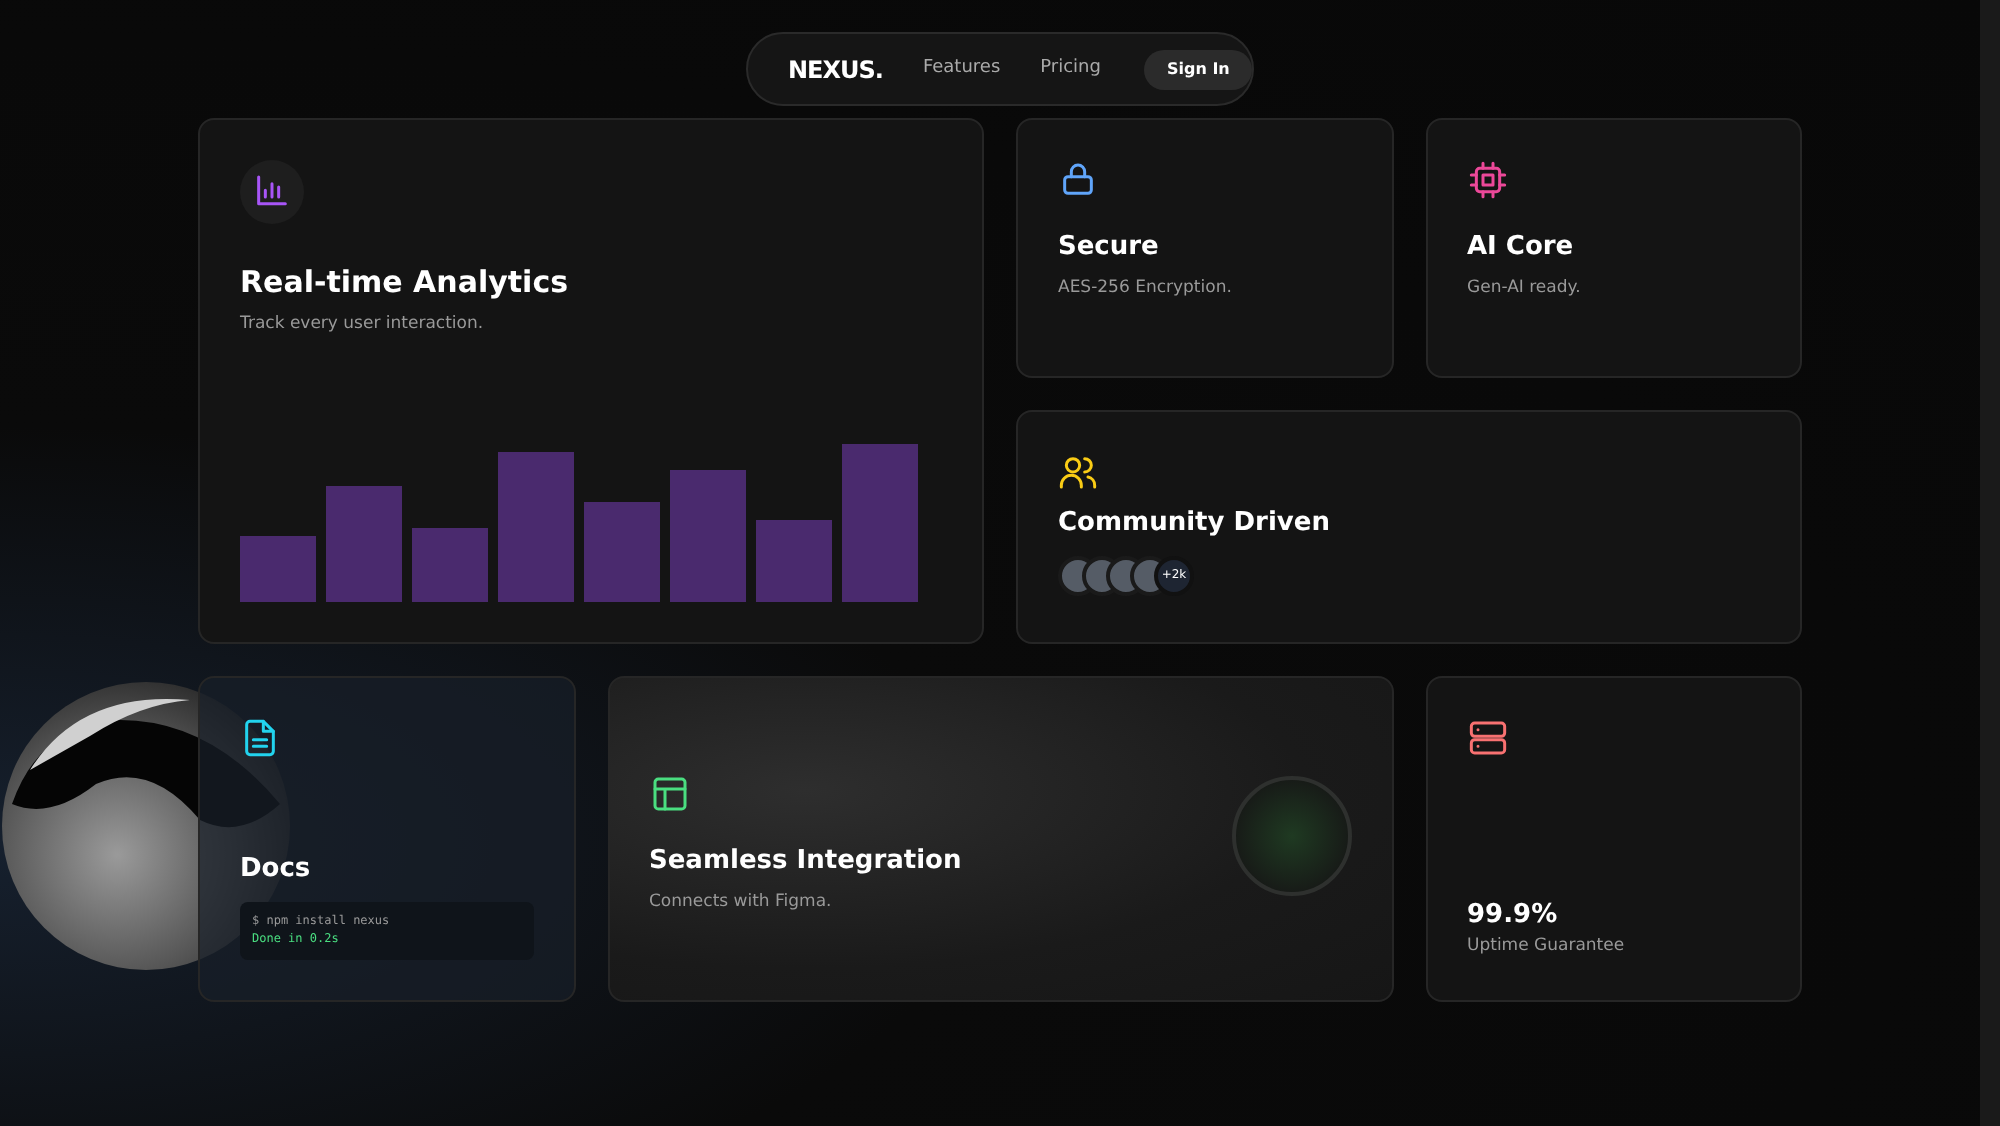  I want to click on card-text: AES-256 Encryption., so click(1146, 288).